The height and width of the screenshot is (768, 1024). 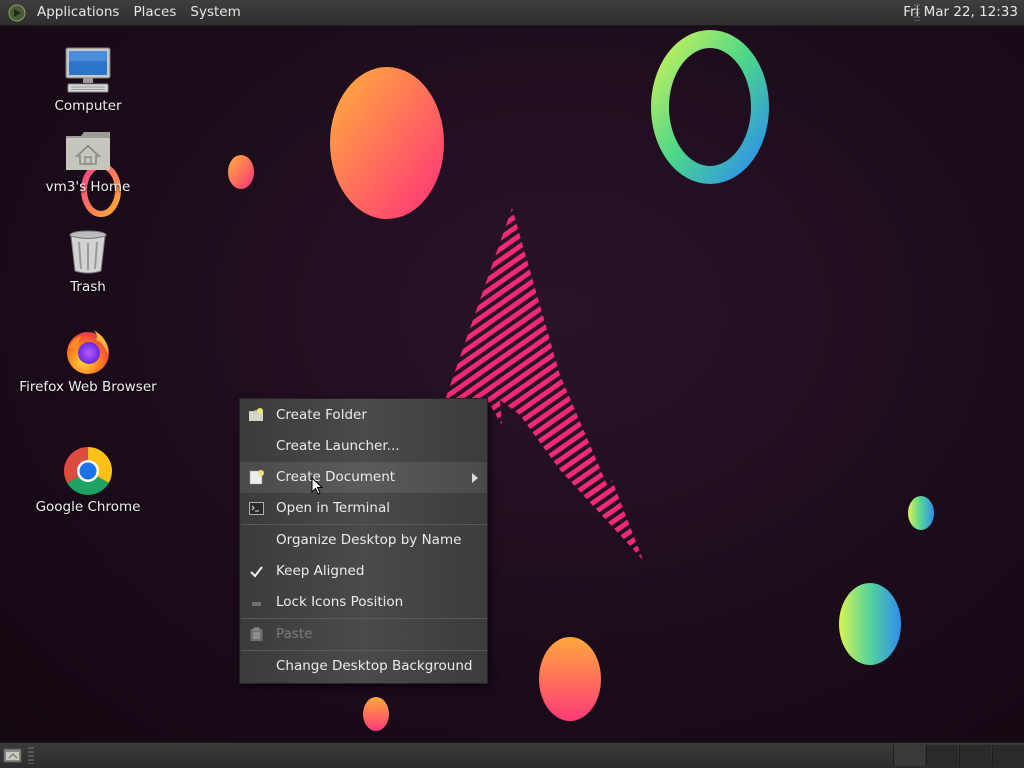 I want to click on menu-item-organize-by-name: Organize Desktop by Name, so click(x=363, y=540).